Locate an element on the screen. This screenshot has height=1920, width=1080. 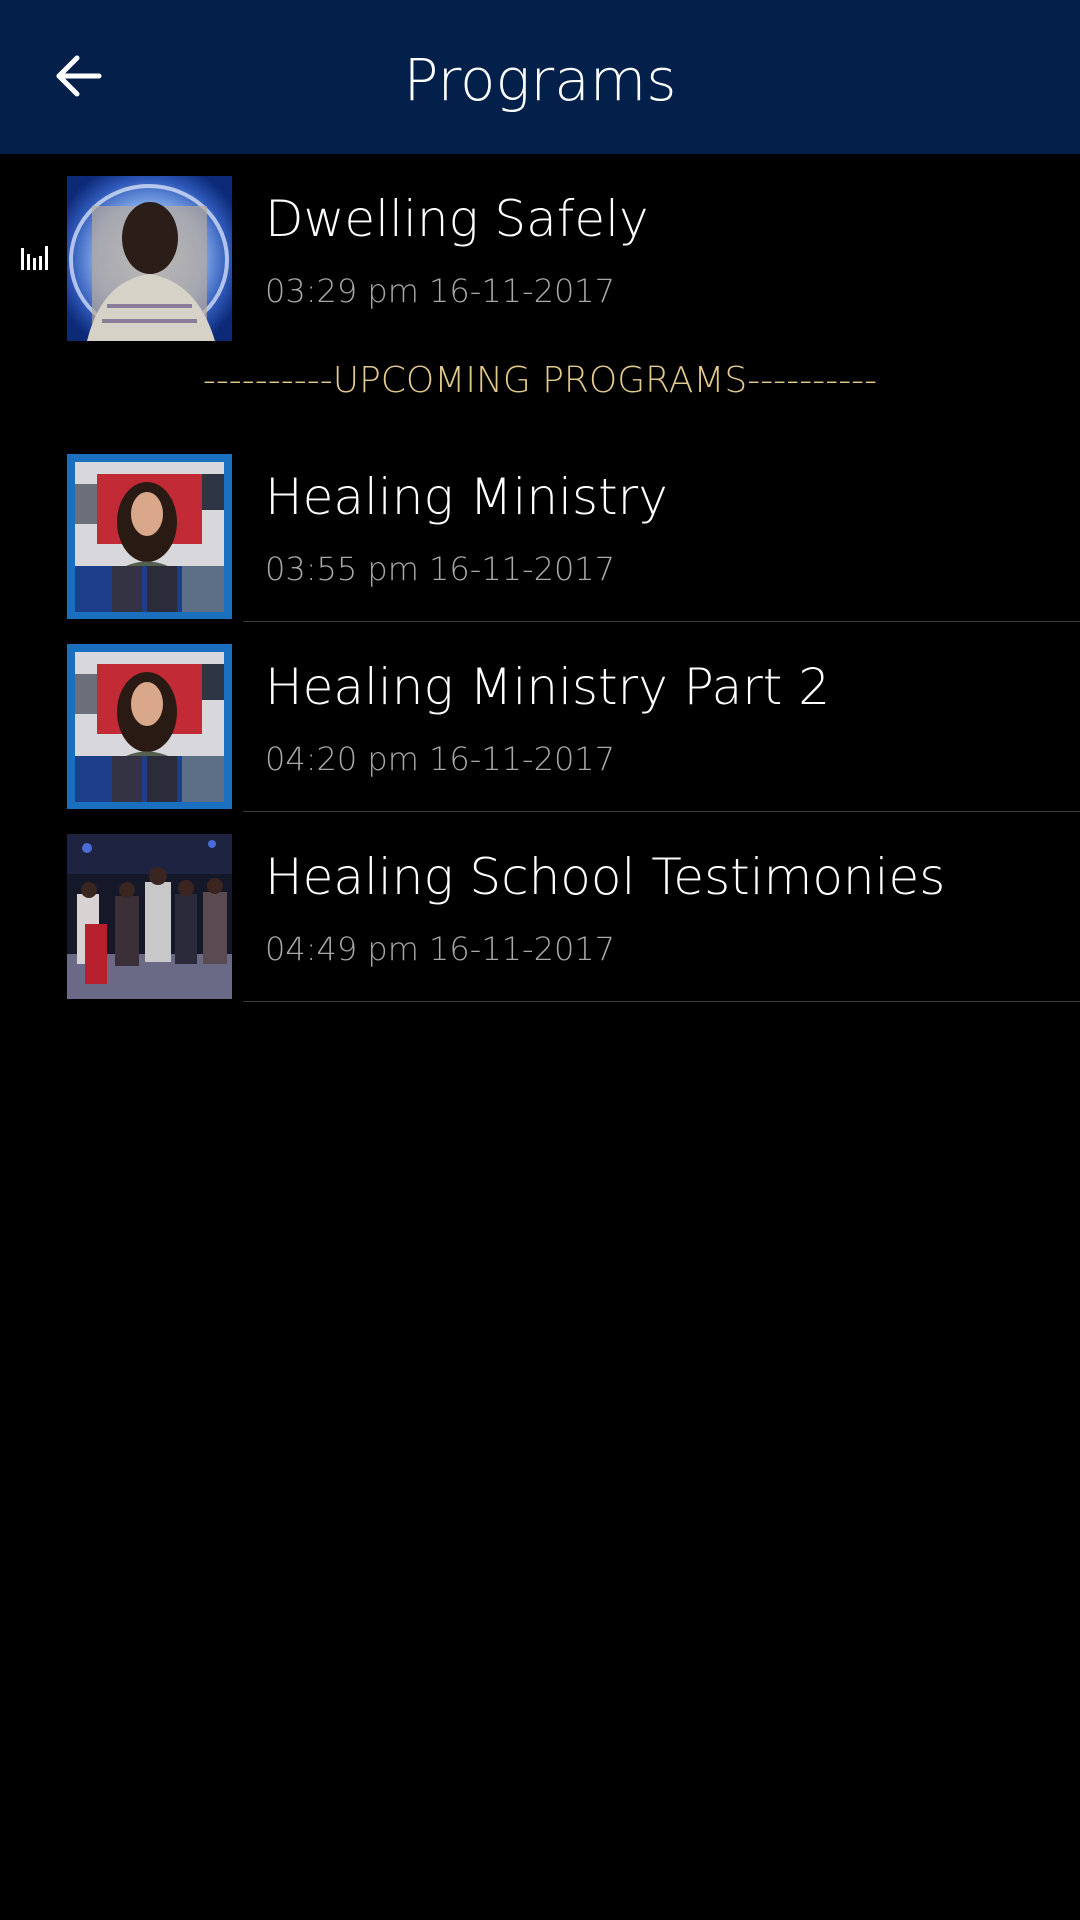
program-title: Healing Ministry Part 2 is located at coordinates (548, 687).